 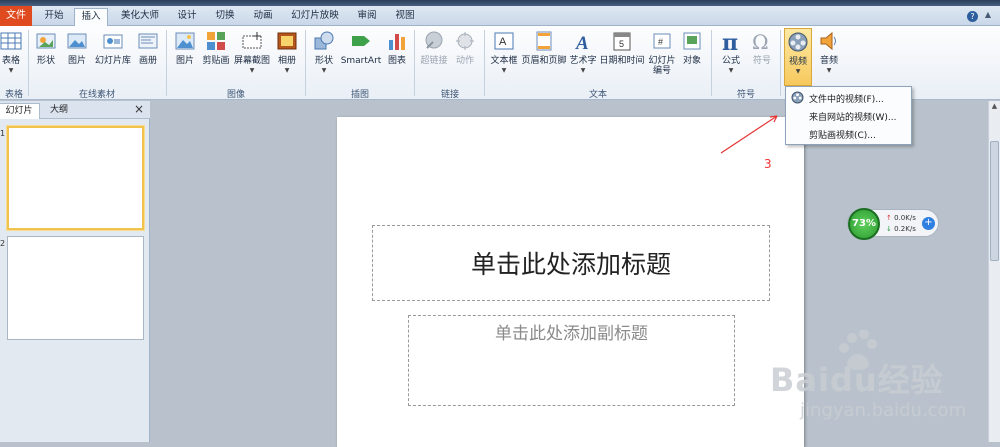 I want to click on subtitle-placeholder: 单击此处添加副标题, so click(x=571, y=360).